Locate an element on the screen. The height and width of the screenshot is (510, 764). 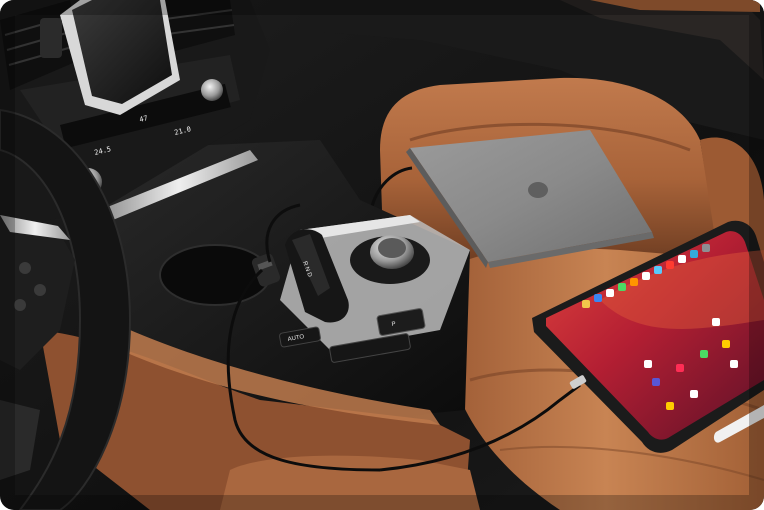
laptop-logo-icon is located at coordinates (538, 190).